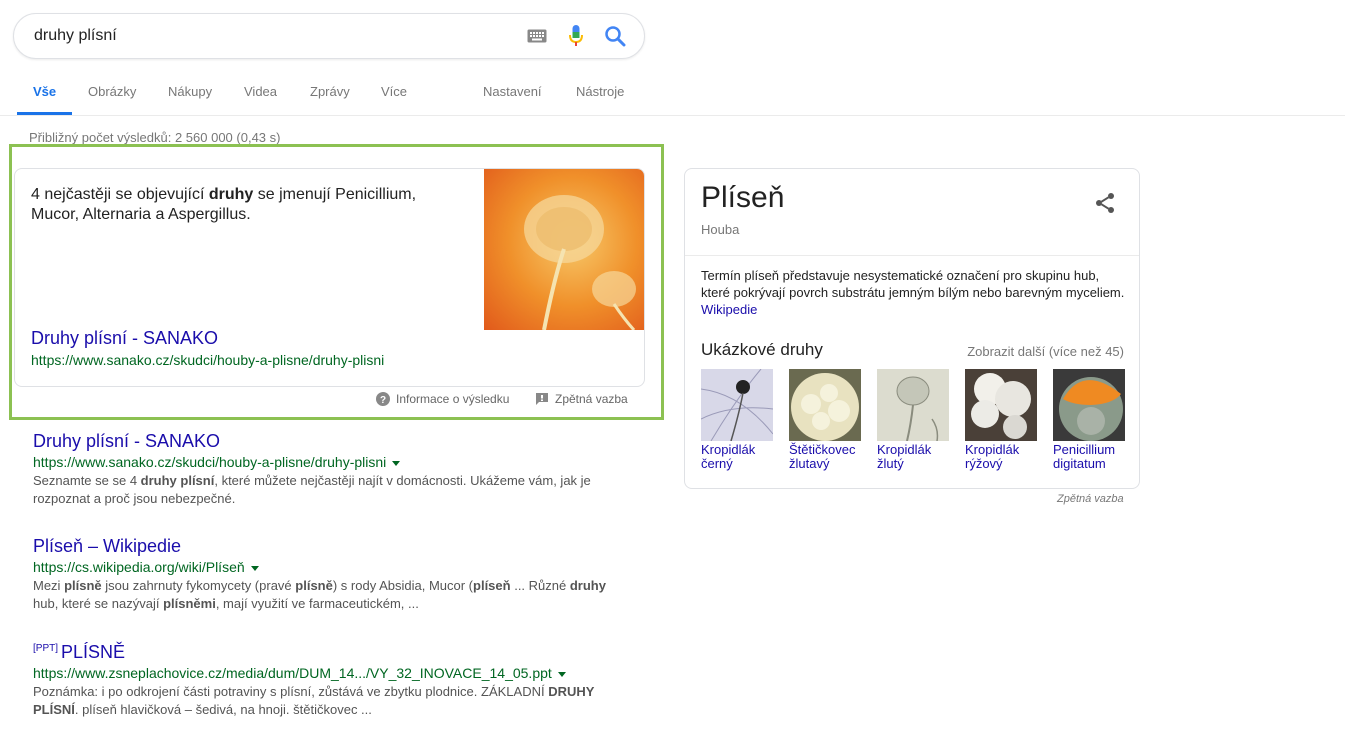 The height and width of the screenshot is (730, 1345). Describe the element at coordinates (198, 585) in the screenshot. I see `description-text: jsou zahrnuty fykomycety (pravé` at that location.